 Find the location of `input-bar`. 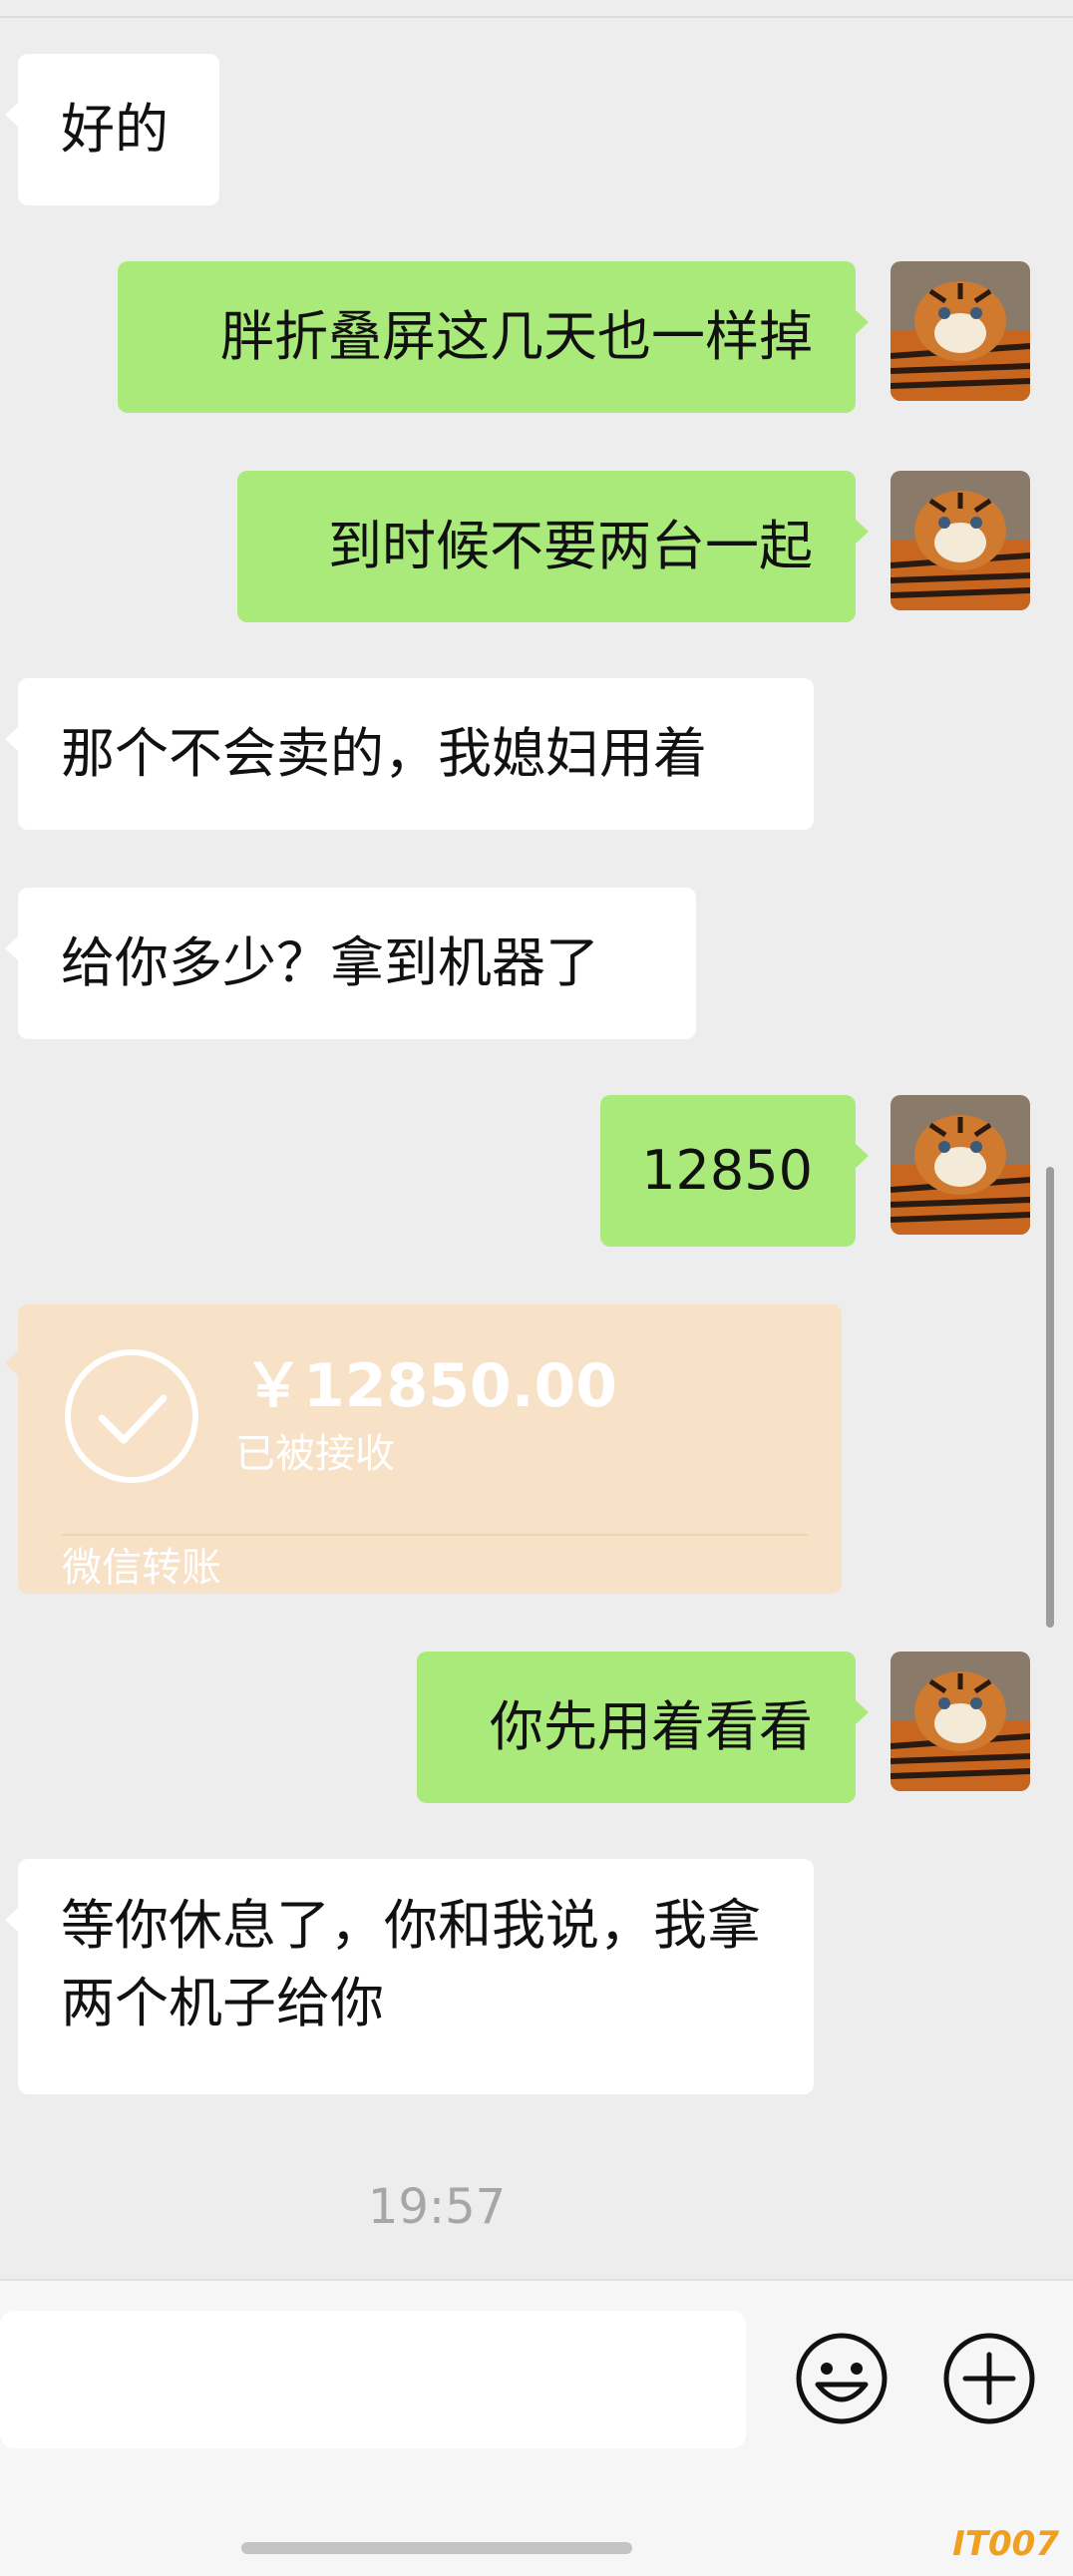

input-bar is located at coordinates (536, 2427).